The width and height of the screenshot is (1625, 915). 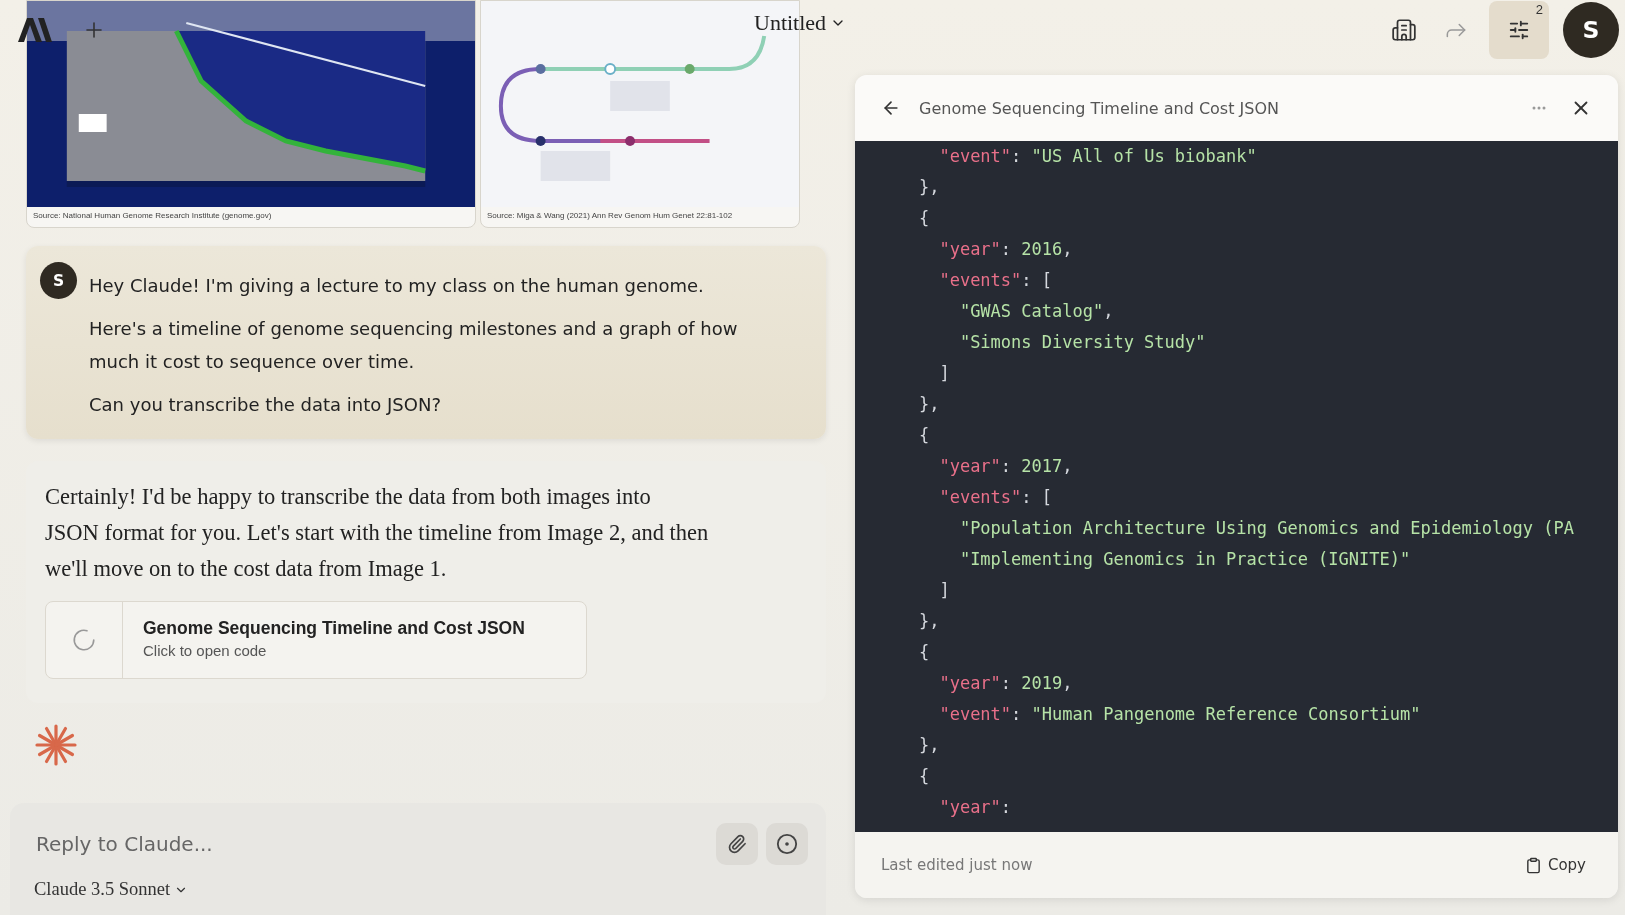 What do you see at coordinates (1180, 714) in the screenshot?
I see `code-line: "event": "Human Pangenome Reference Consortium"` at bounding box center [1180, 714].